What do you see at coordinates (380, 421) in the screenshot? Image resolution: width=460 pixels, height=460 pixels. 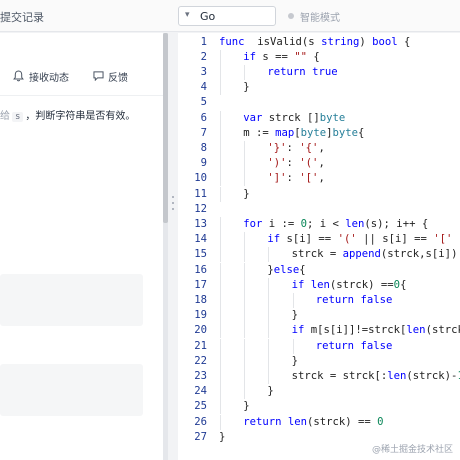 I see `code-token: 0` at bounding box center [380, 421].